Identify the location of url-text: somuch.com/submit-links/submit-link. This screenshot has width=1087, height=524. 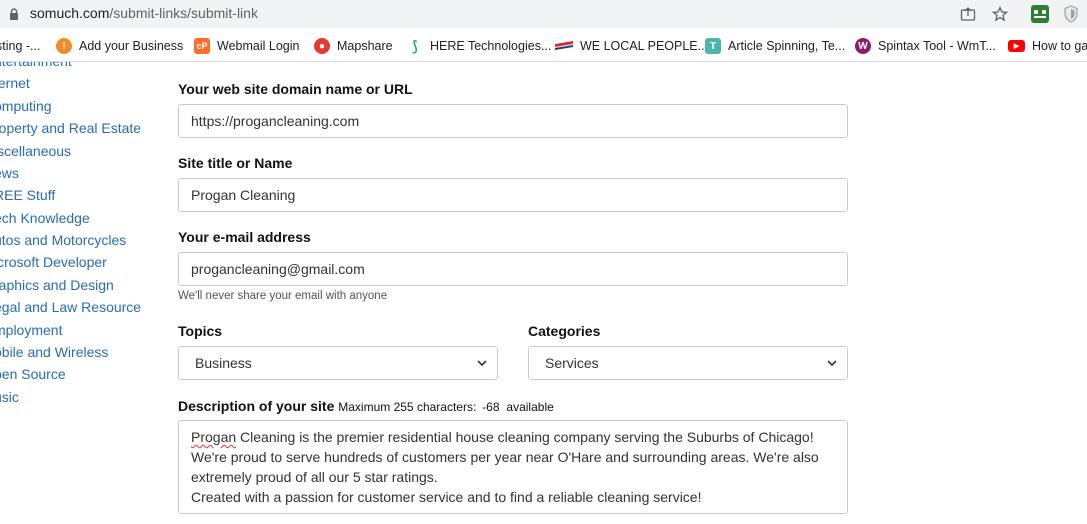
(144, 13).